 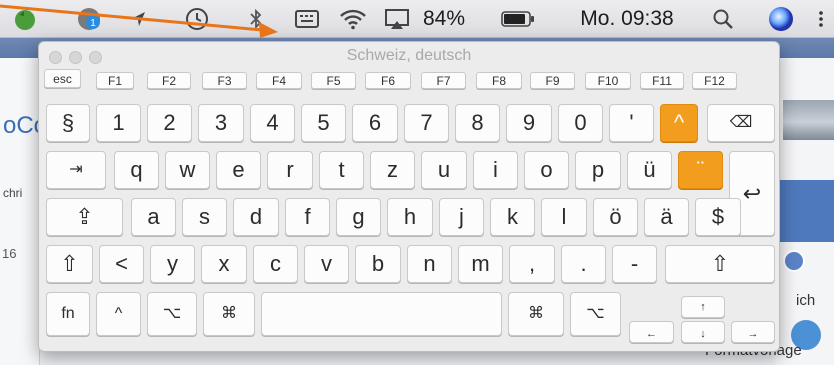 I want to click on key-c: c, so click(x=275, y=264).